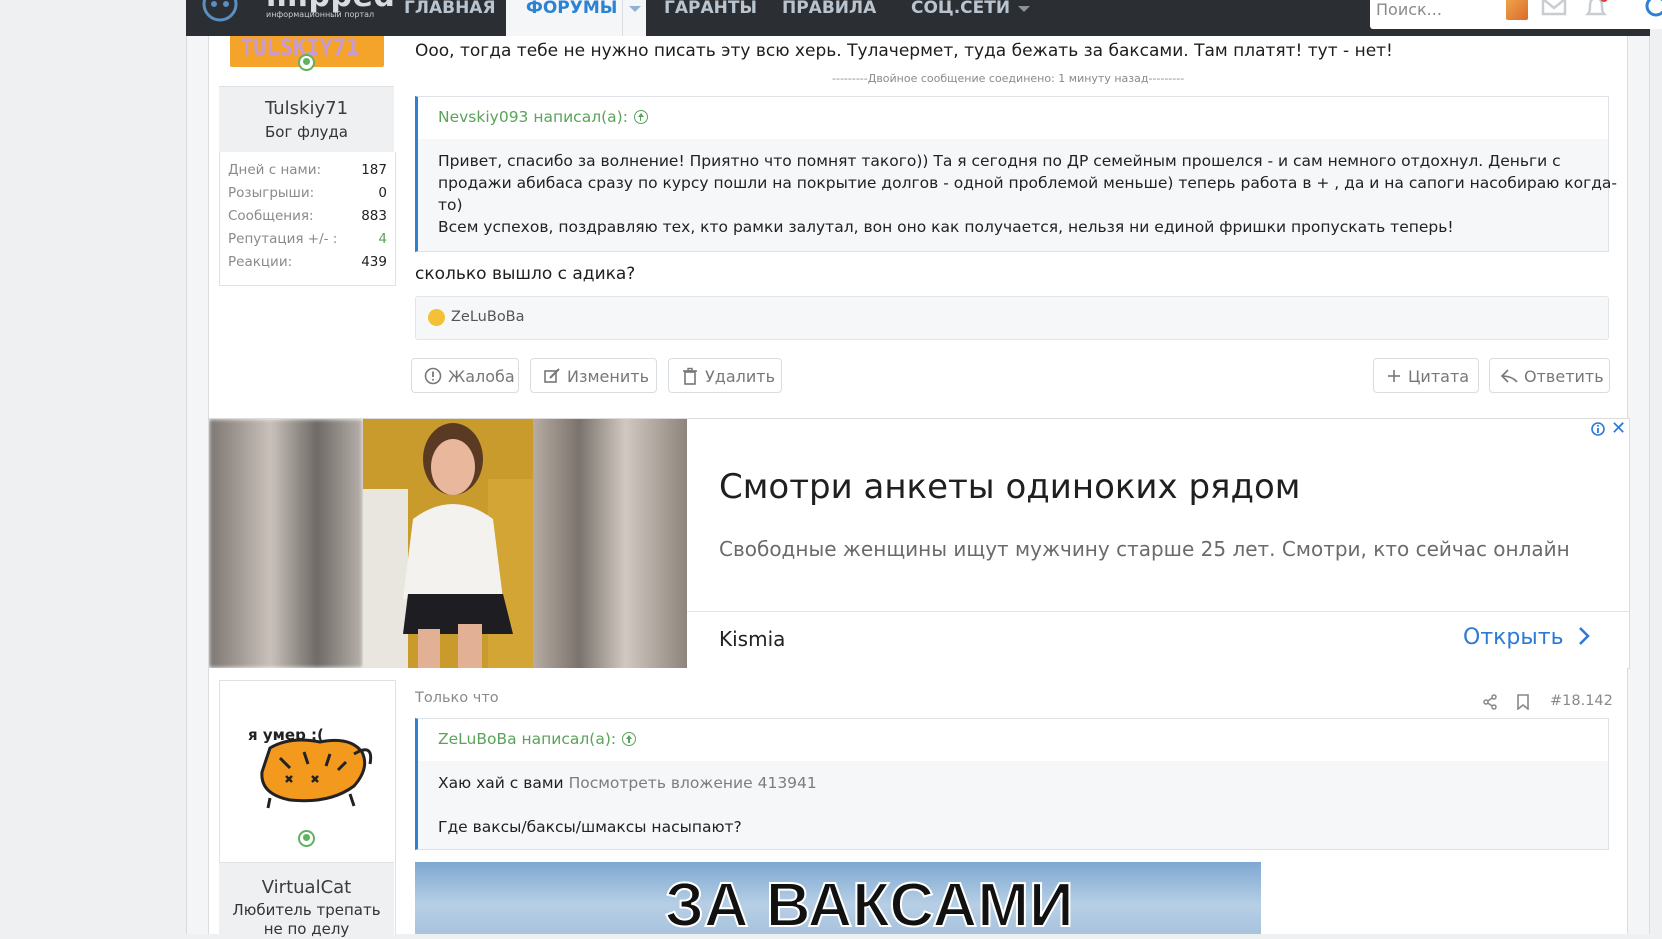 The width and height of the screenshot is (1662, 939). I want to click on search-icon, so click(1653, 12).